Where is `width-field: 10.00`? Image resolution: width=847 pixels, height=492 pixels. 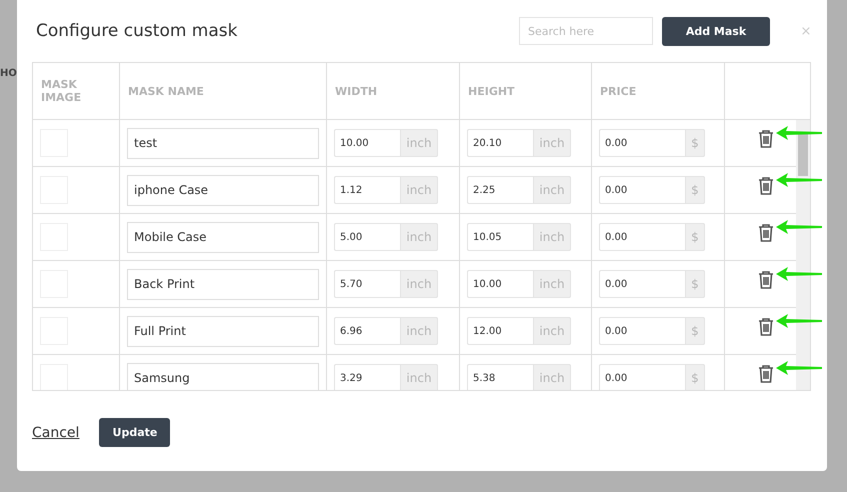 width-field: 10.00 is located at coordinates (367, 143).